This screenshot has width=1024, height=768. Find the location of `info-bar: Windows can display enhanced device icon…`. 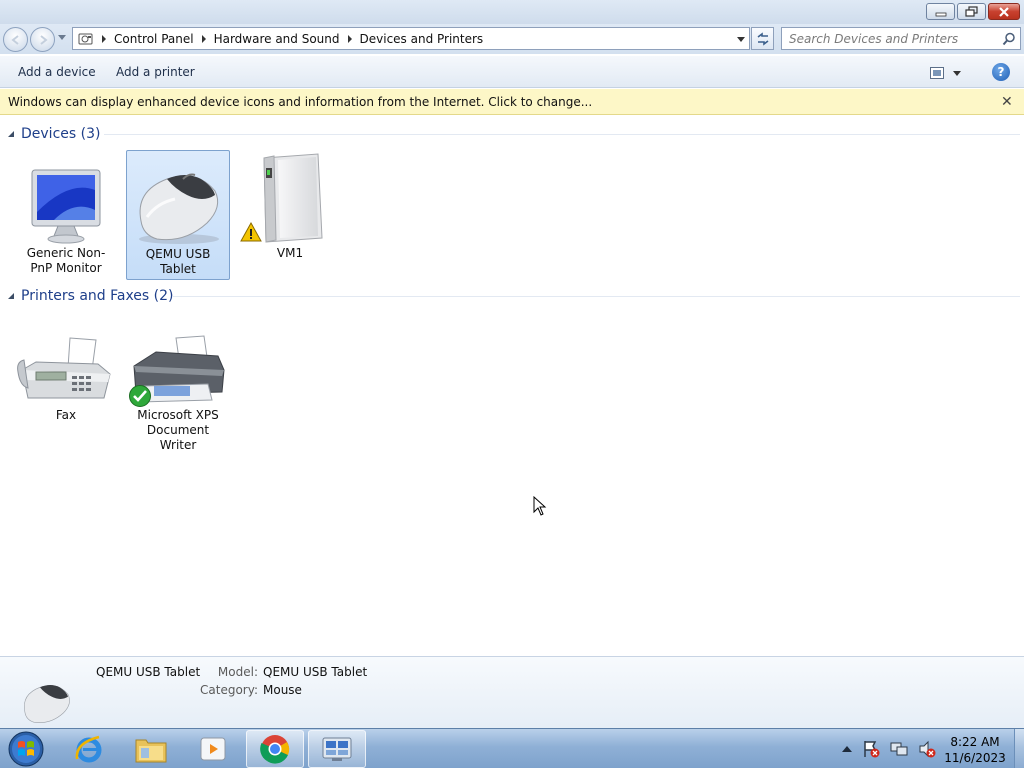

info-bar: Windows can display enhanced device icon… is located at coordinates (512, 102).